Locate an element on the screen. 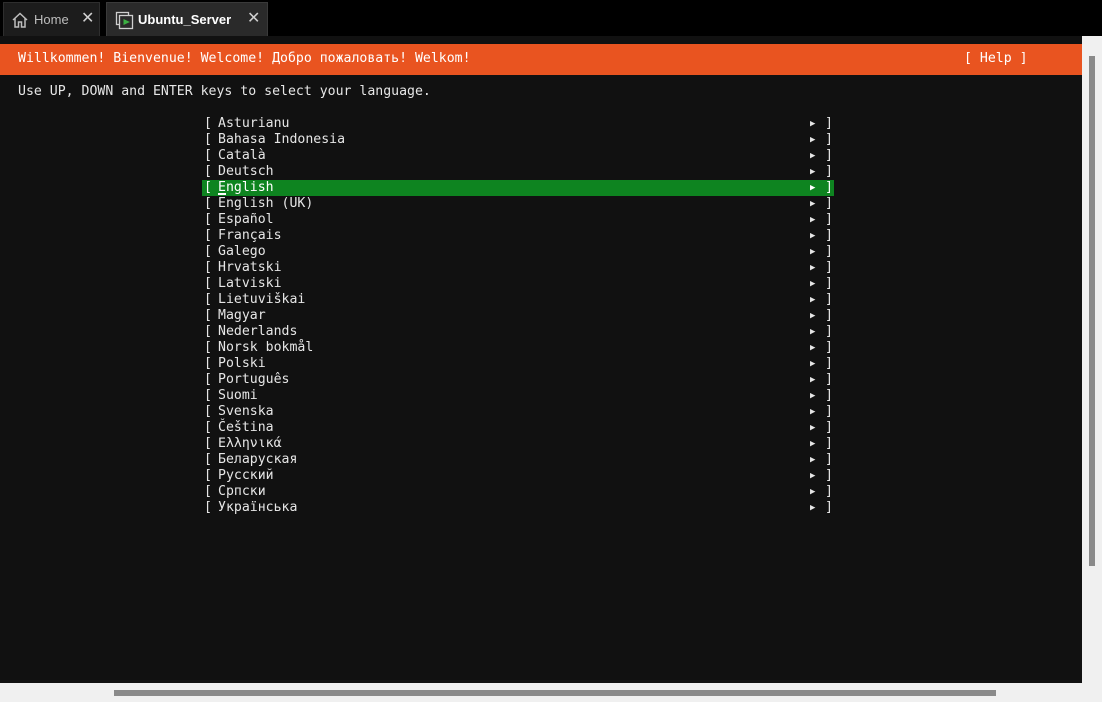 The height and width of the screenshot is (702, 1102). language-option: [Deutsch ▶] is located at coordinates (518, 172).